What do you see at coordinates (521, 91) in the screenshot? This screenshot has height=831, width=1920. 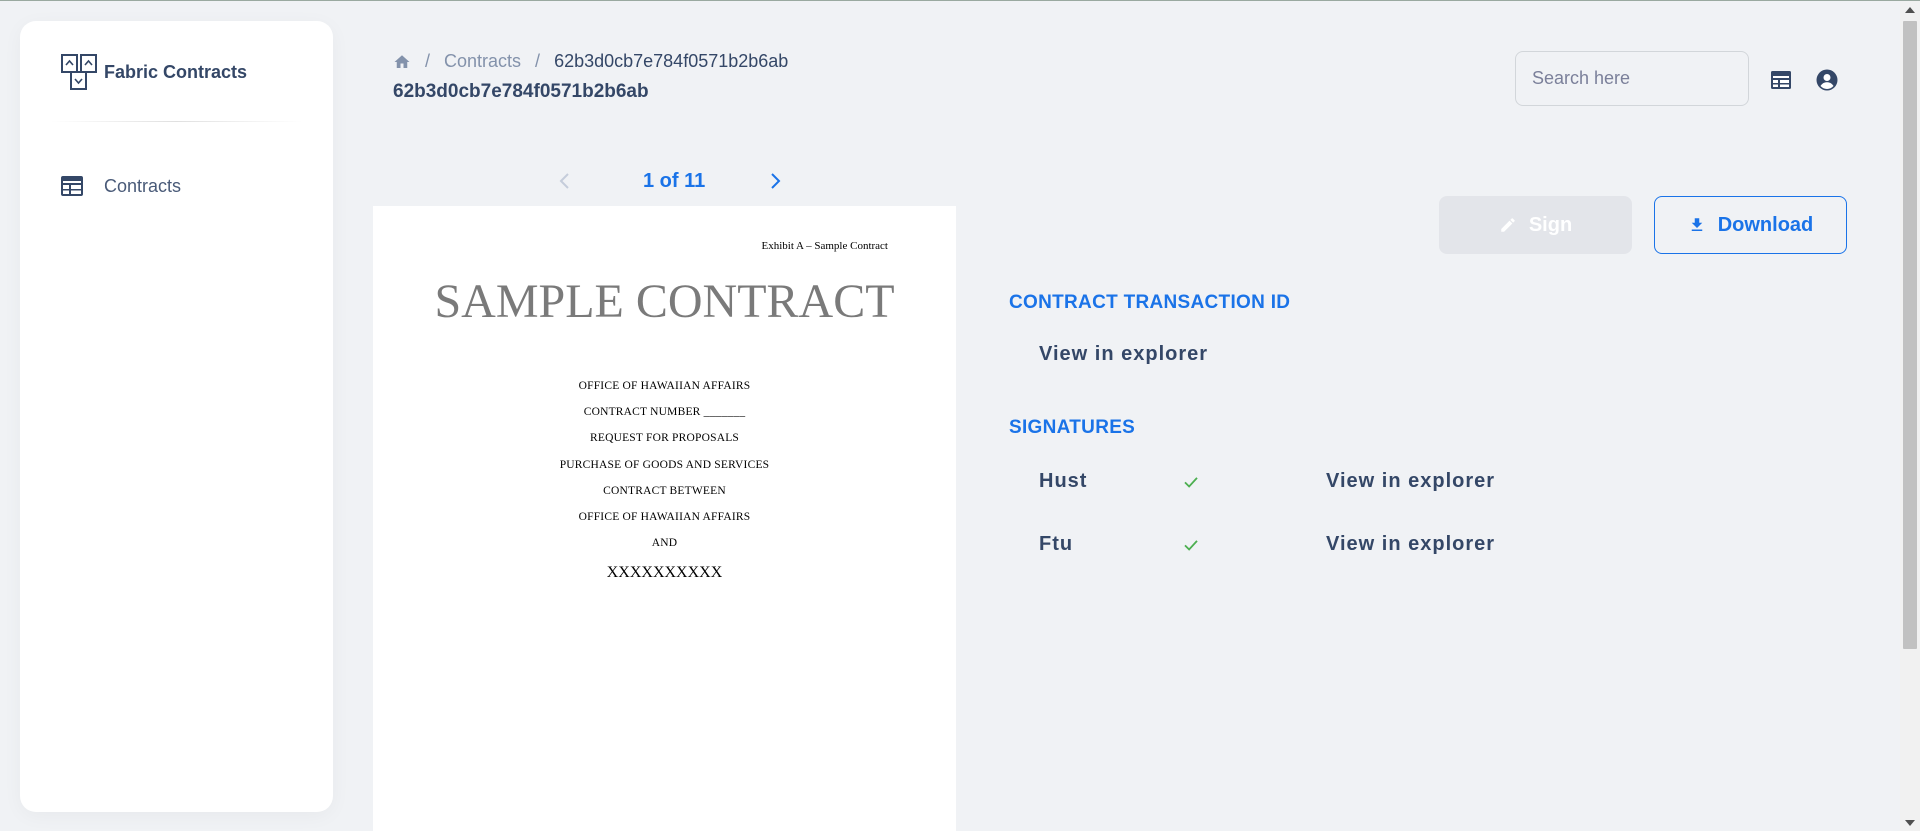 I see `page-title: 62b3d0cb7e784f0571b2b6ab` at bounding box center [521, 91].